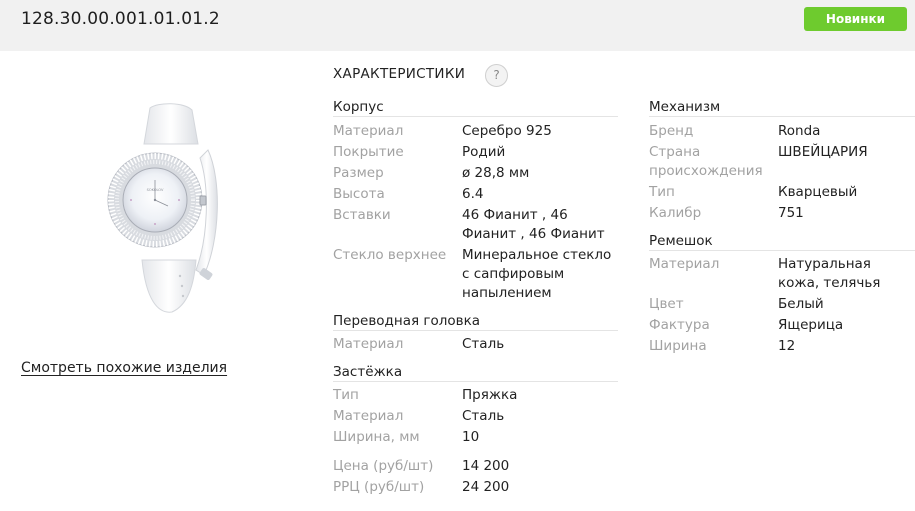 The height and width of the screenshot is (511, 915). Describe the element at coordinates (685, 107) in the screenshot. I see `section-title-mechanism: Механизм` at that location.